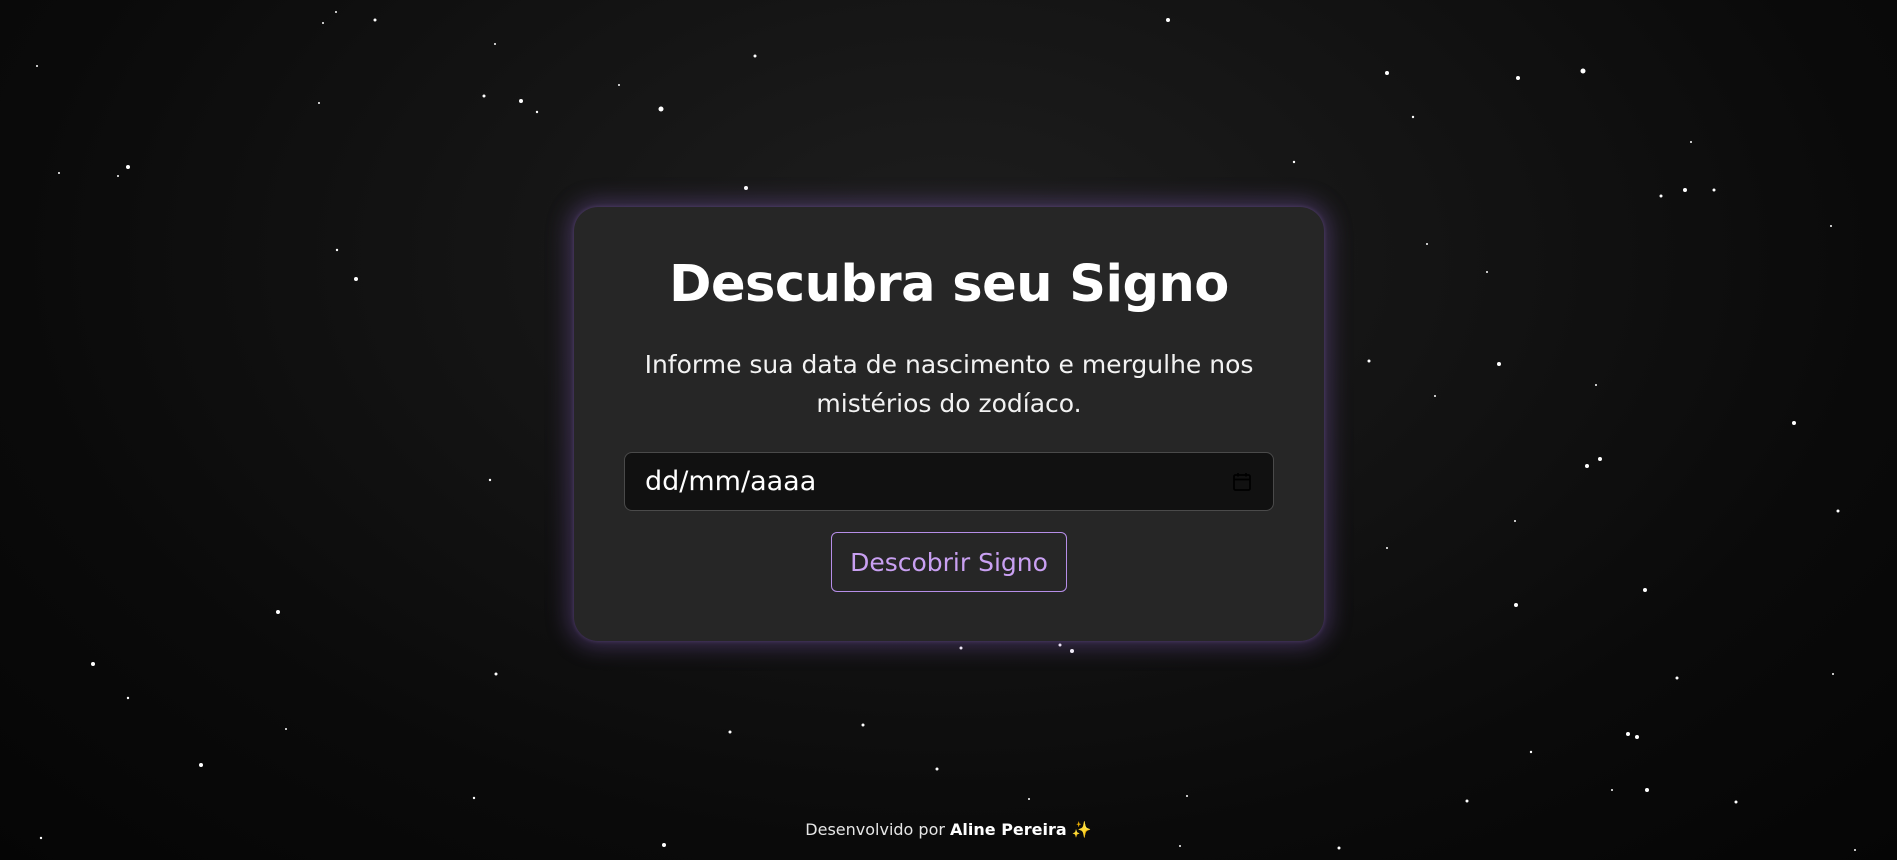 This screenshot has height=860, width=1897. What do you see at coordinates (948, 829) in the screenshot?
I see `footer: Desenvolvido por Aline Pereira ✨` at bounding box center [948, 829].